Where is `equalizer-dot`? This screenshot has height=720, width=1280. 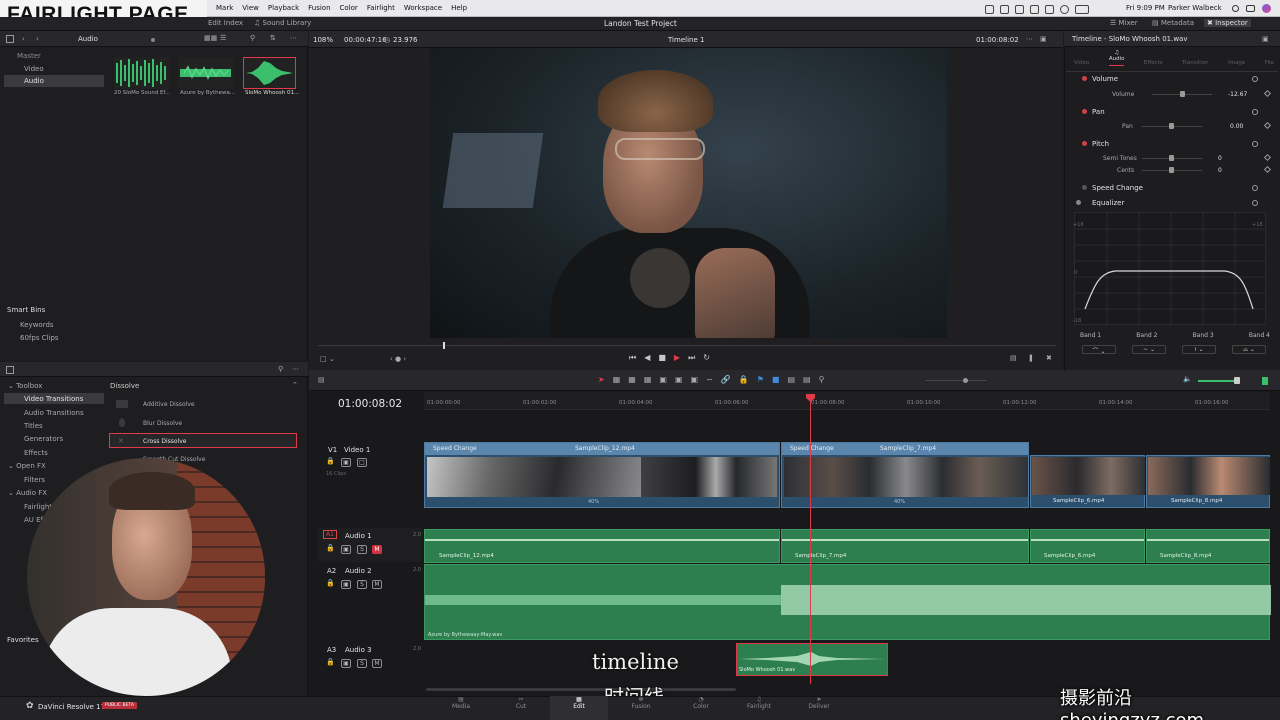
equalizer-dot is located at coordinates (1078, 202).